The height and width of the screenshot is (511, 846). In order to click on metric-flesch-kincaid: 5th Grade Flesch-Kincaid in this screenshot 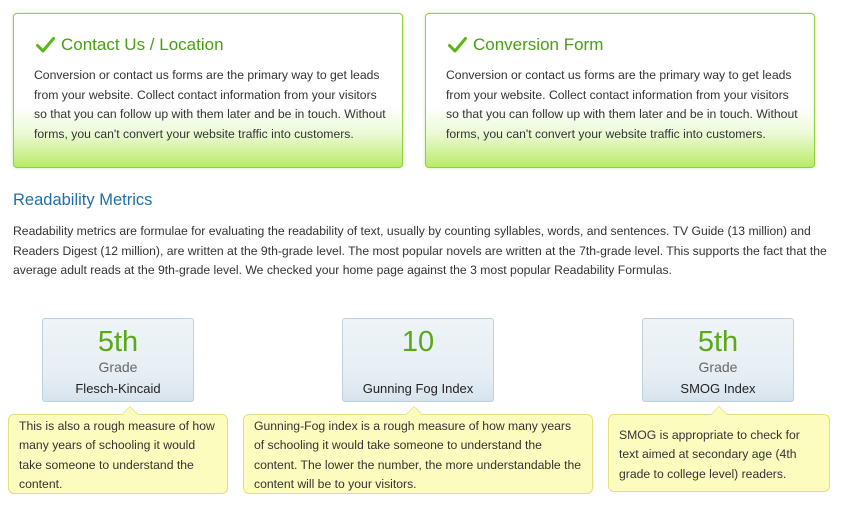, I will do `click(118, 360)`.